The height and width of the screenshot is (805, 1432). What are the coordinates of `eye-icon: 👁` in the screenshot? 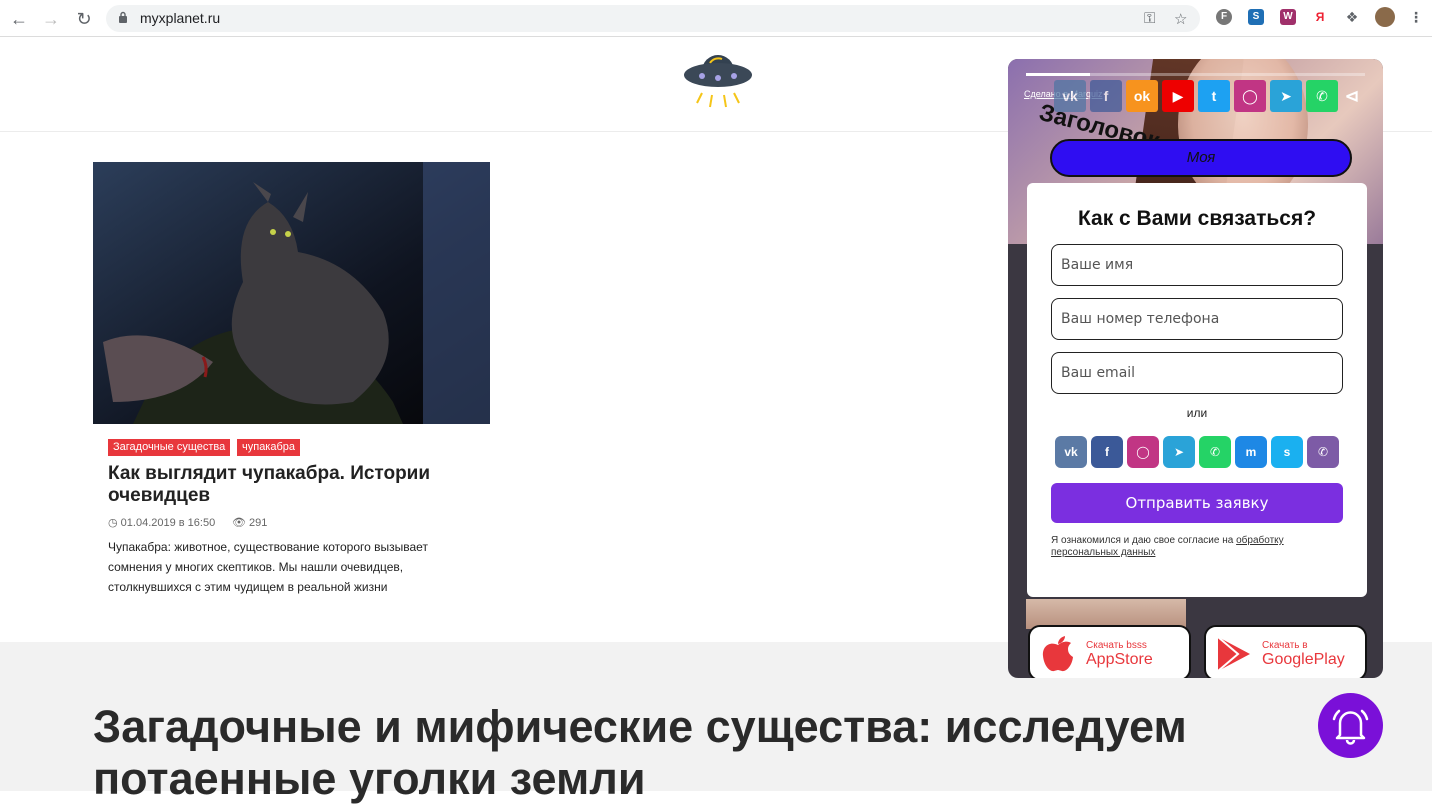 It's located at (239, 523).